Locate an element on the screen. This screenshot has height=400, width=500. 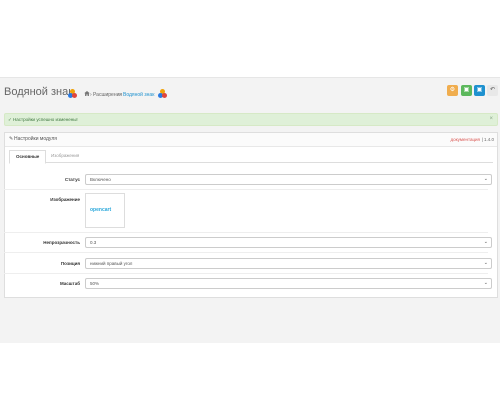
status-label: Статус is located at coordinates (72, 179).